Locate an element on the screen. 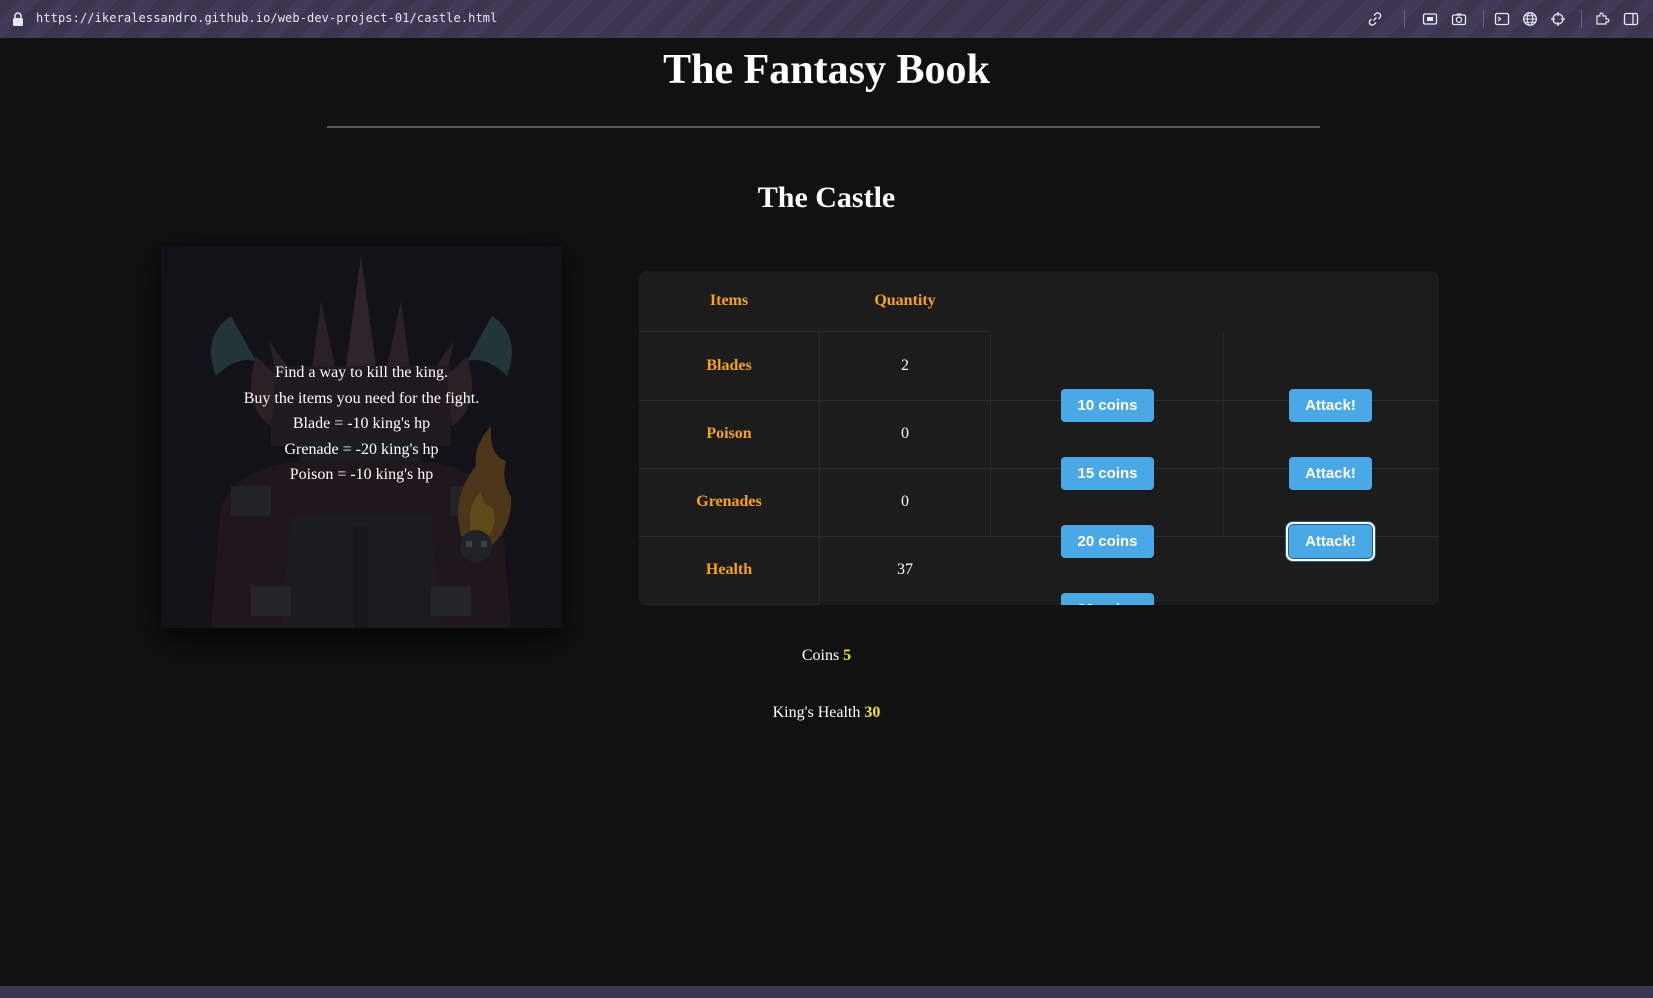 This screenshot has width=1653, height=998. intro-line: Poison = -10 king's hp is located at coordinates (361, 474).